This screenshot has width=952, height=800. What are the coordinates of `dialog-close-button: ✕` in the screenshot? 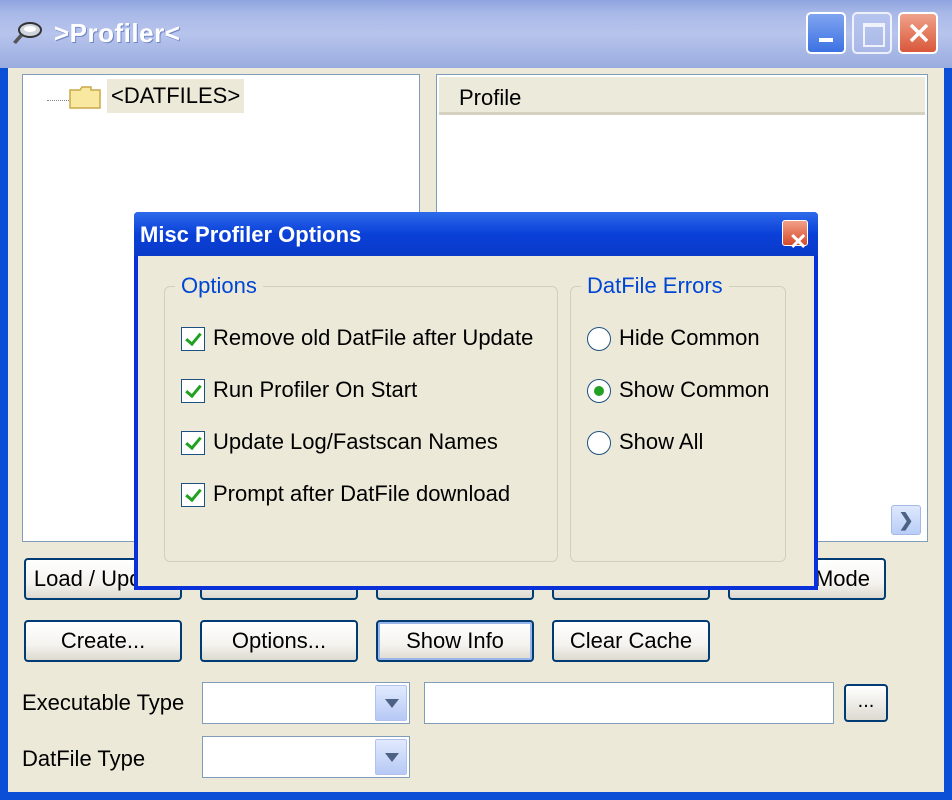 It's located at (795, 236).